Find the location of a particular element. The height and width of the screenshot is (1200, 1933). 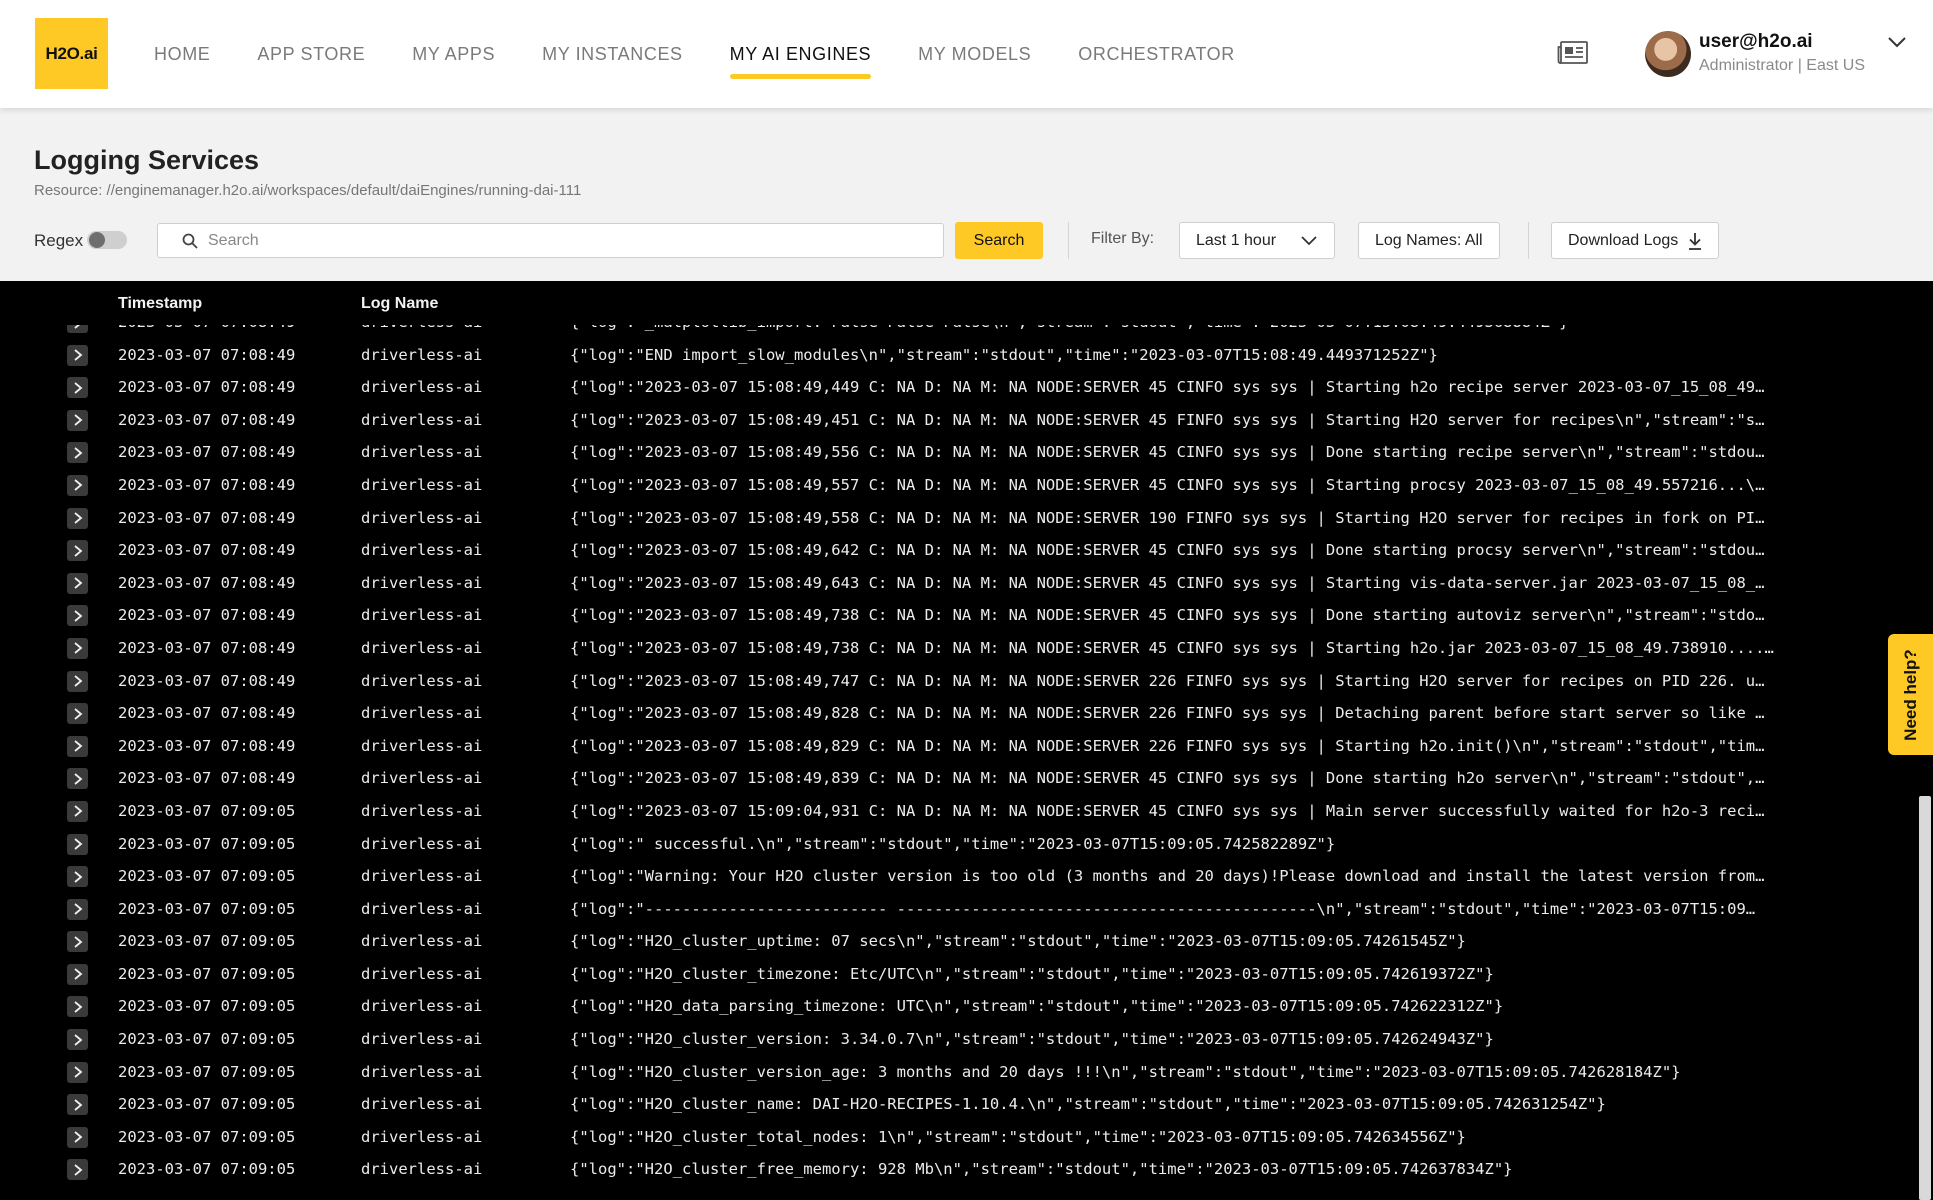

time-range-select: Last 1 hour is located at coordinates (1257, 240).